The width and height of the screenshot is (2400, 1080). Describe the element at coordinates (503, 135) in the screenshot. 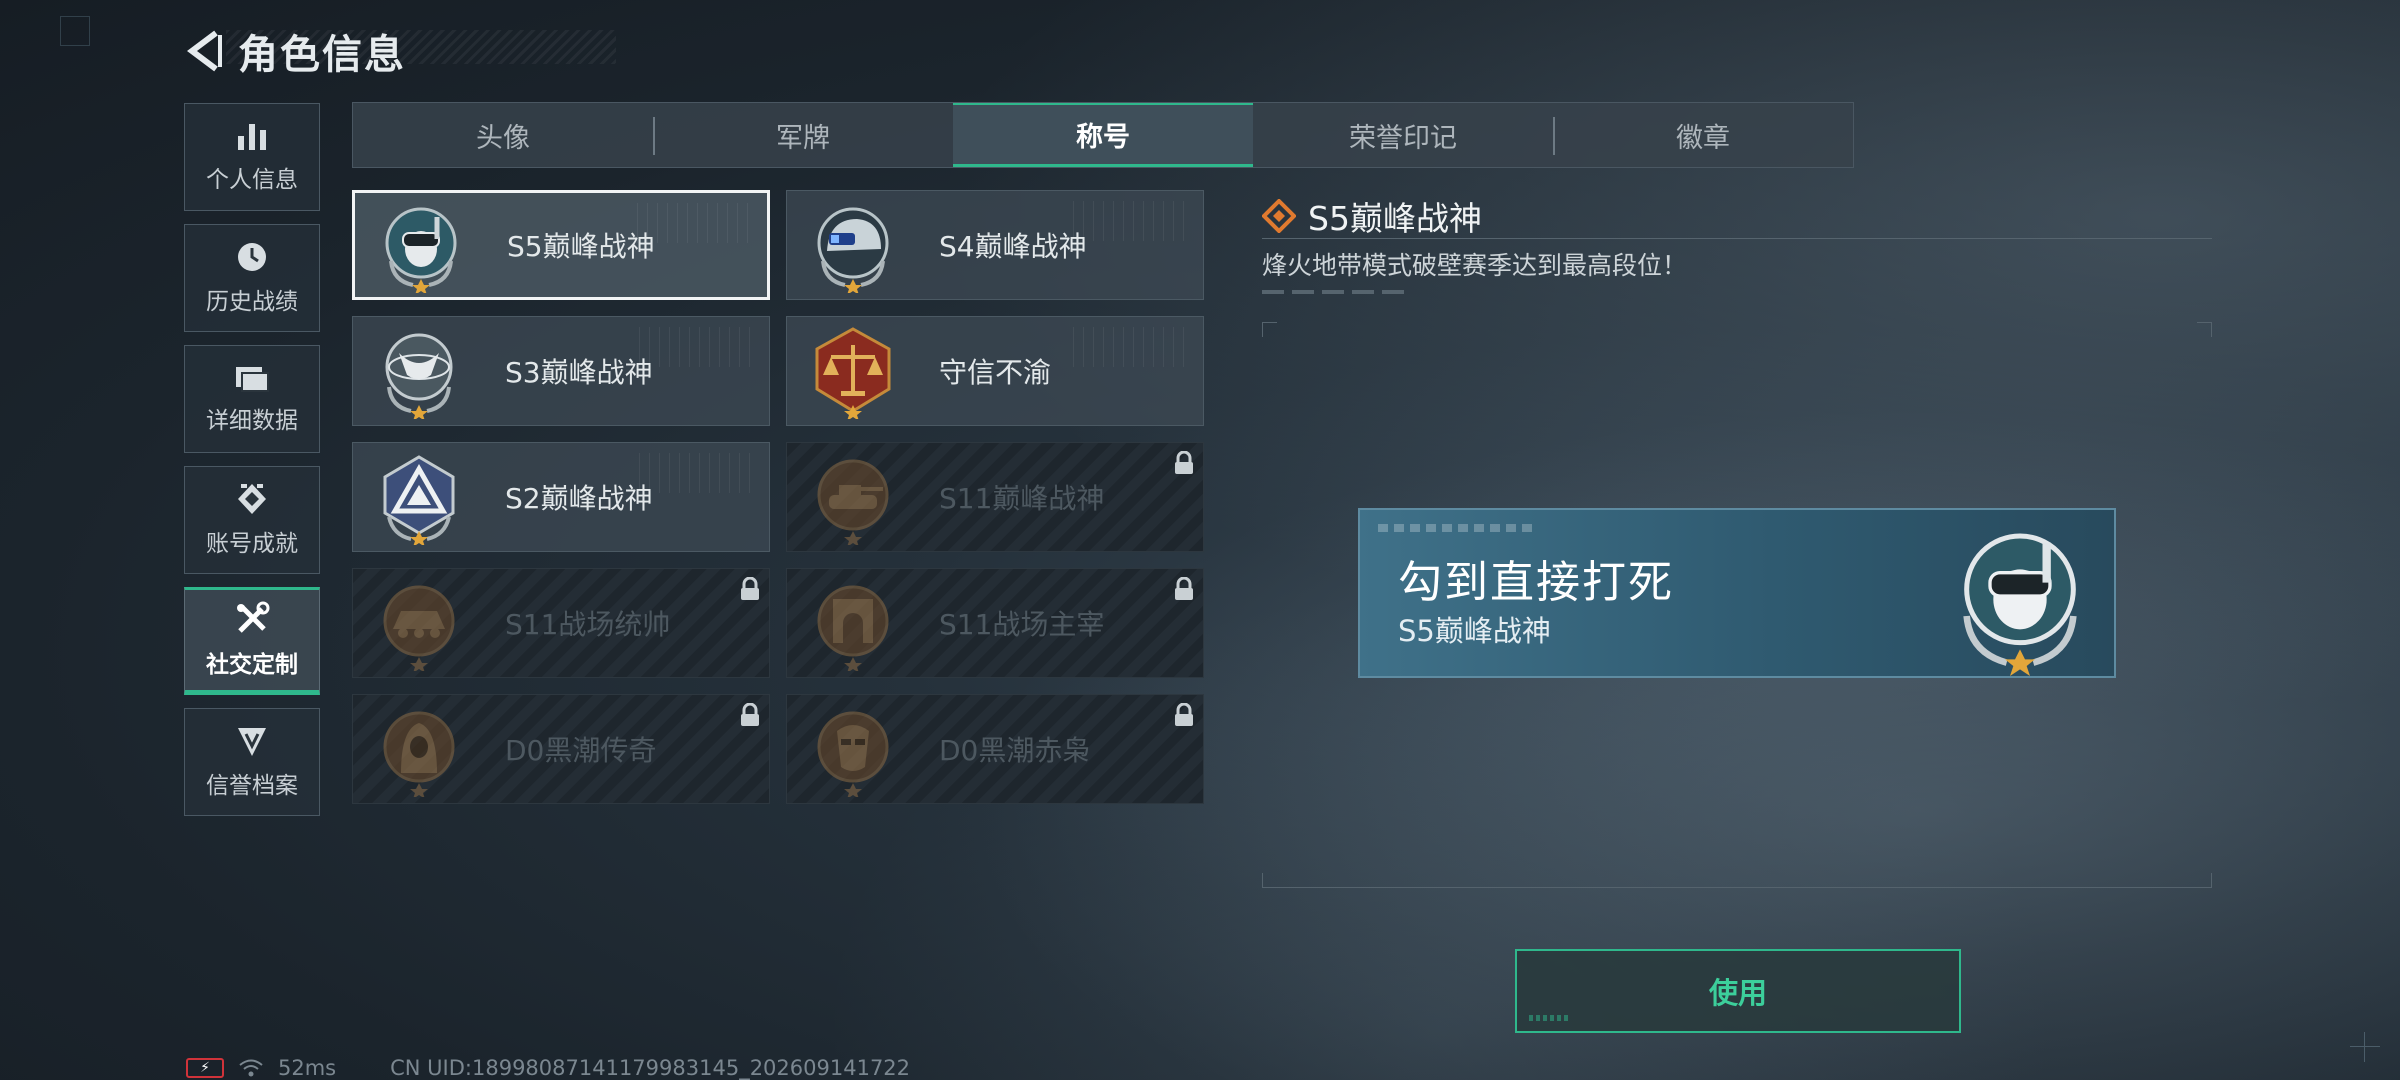

I see `tab-avatar: 头像` at that location.